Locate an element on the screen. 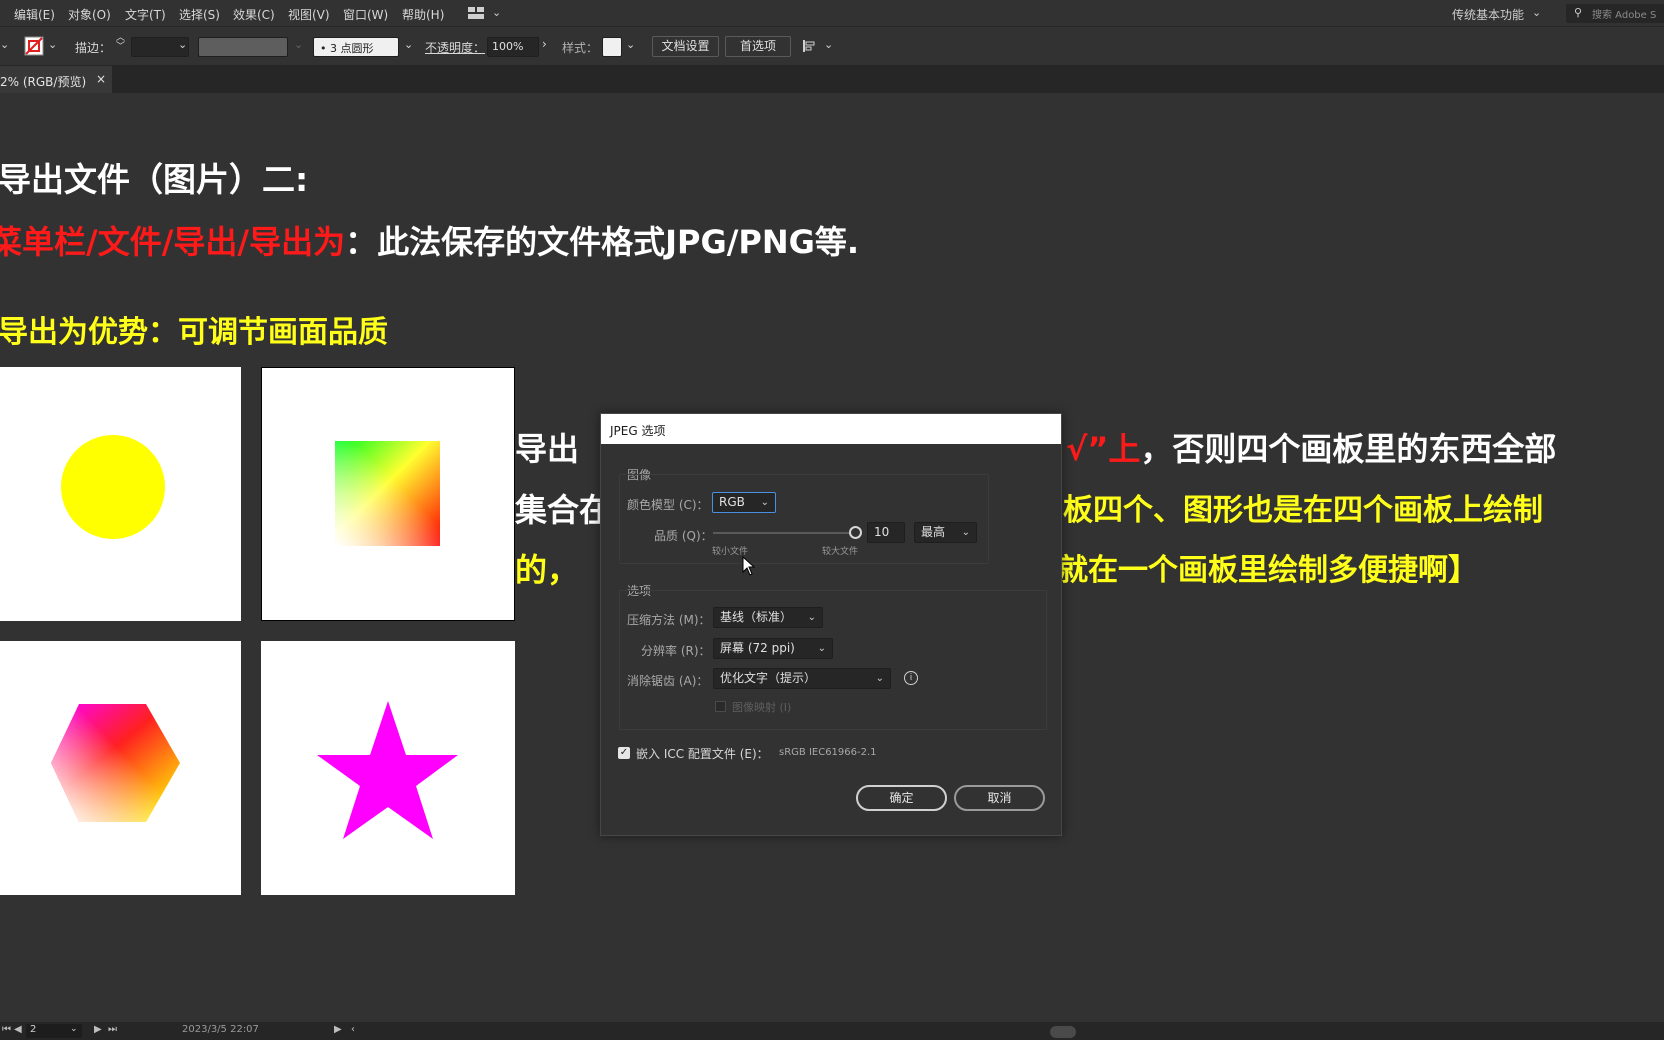  yellow-circle-shape is located at coordinates (120, 494).